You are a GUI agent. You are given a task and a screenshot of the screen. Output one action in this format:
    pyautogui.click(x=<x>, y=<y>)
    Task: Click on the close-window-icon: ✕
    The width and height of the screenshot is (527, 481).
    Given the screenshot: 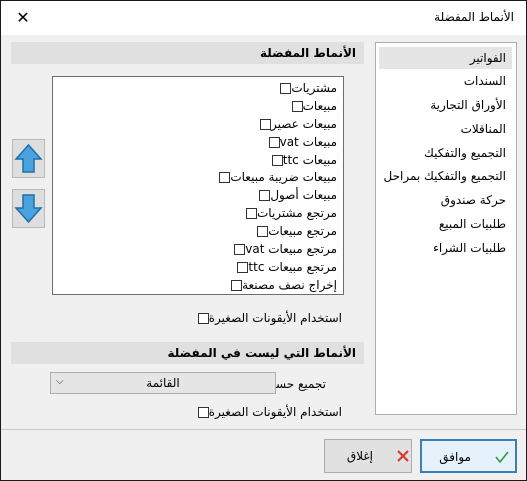 What is the action you would take?
    pyautogui.click(x=23, y=18)
    